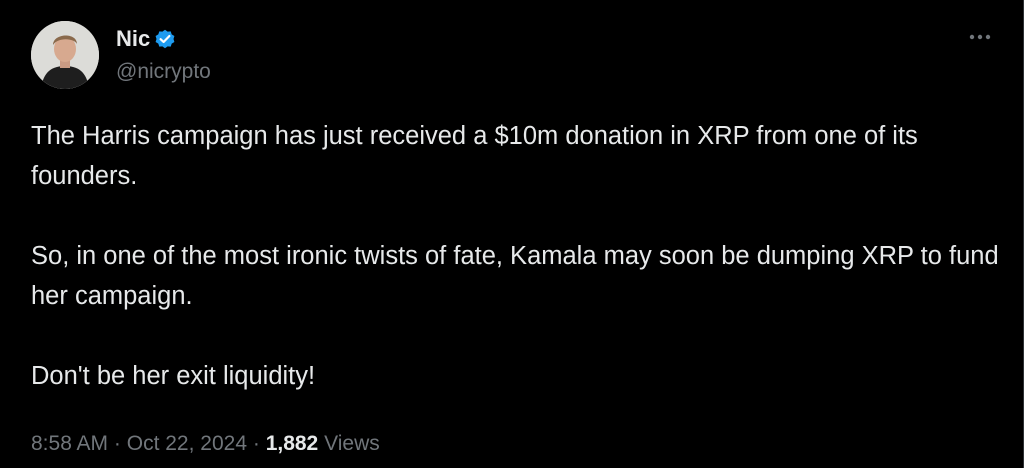  I want to click on profile-photo-icon, so click(65, 55).